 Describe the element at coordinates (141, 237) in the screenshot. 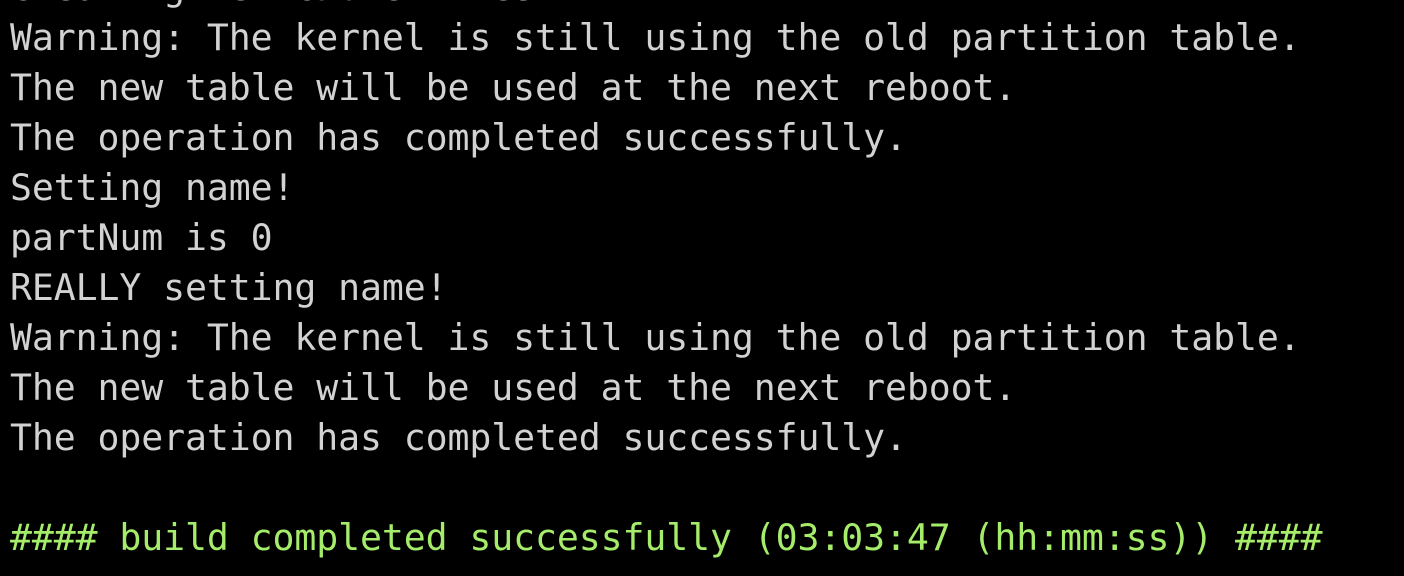

I see `terminal-line: partNum is 0` at that location.